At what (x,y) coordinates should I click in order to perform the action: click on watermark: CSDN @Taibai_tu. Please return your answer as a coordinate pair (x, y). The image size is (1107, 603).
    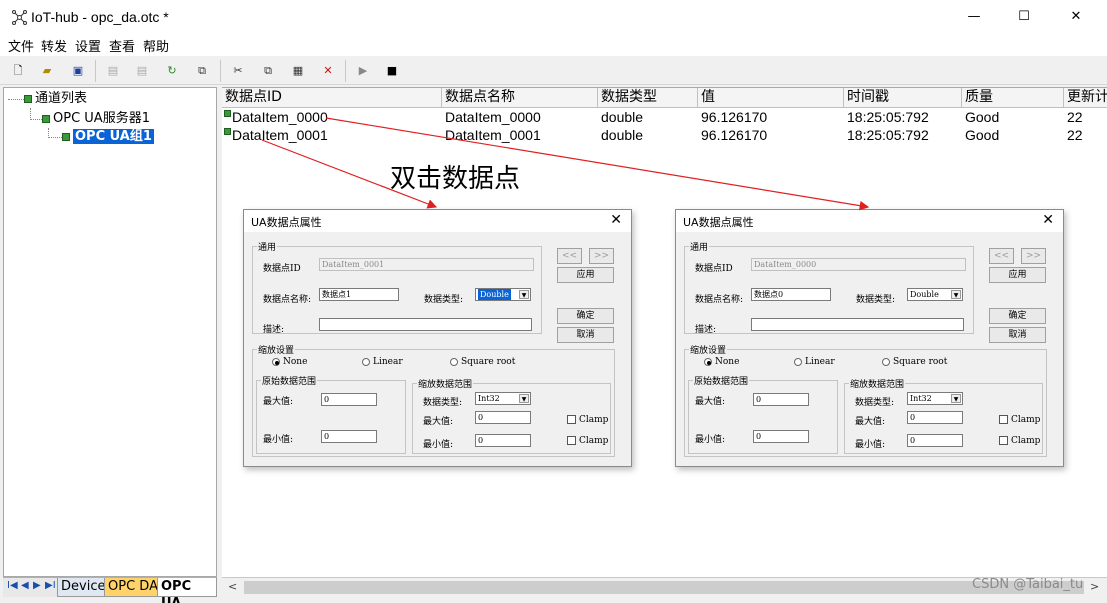
    Looking at the image, I should click on (1028, 584).